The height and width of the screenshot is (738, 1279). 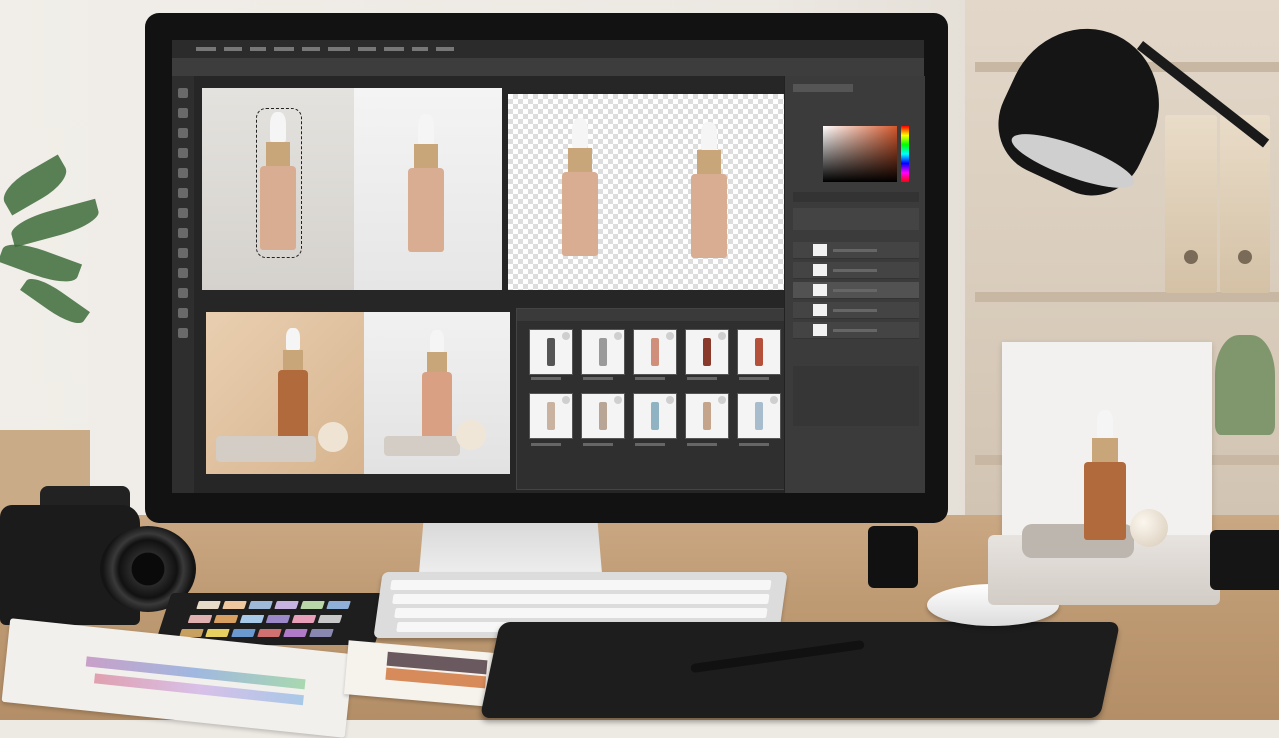 I want to click on right-panels, so click(x=854, y=284).